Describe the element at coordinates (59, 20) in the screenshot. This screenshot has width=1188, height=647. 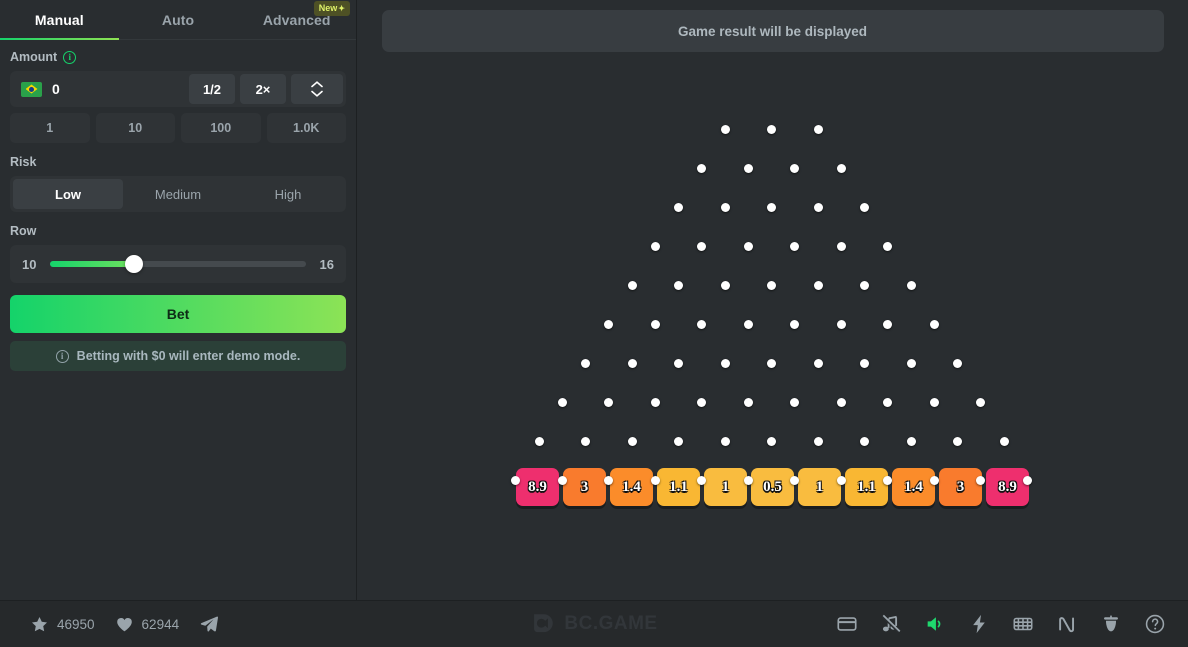
I see `tab-manual: Manual` at that location.